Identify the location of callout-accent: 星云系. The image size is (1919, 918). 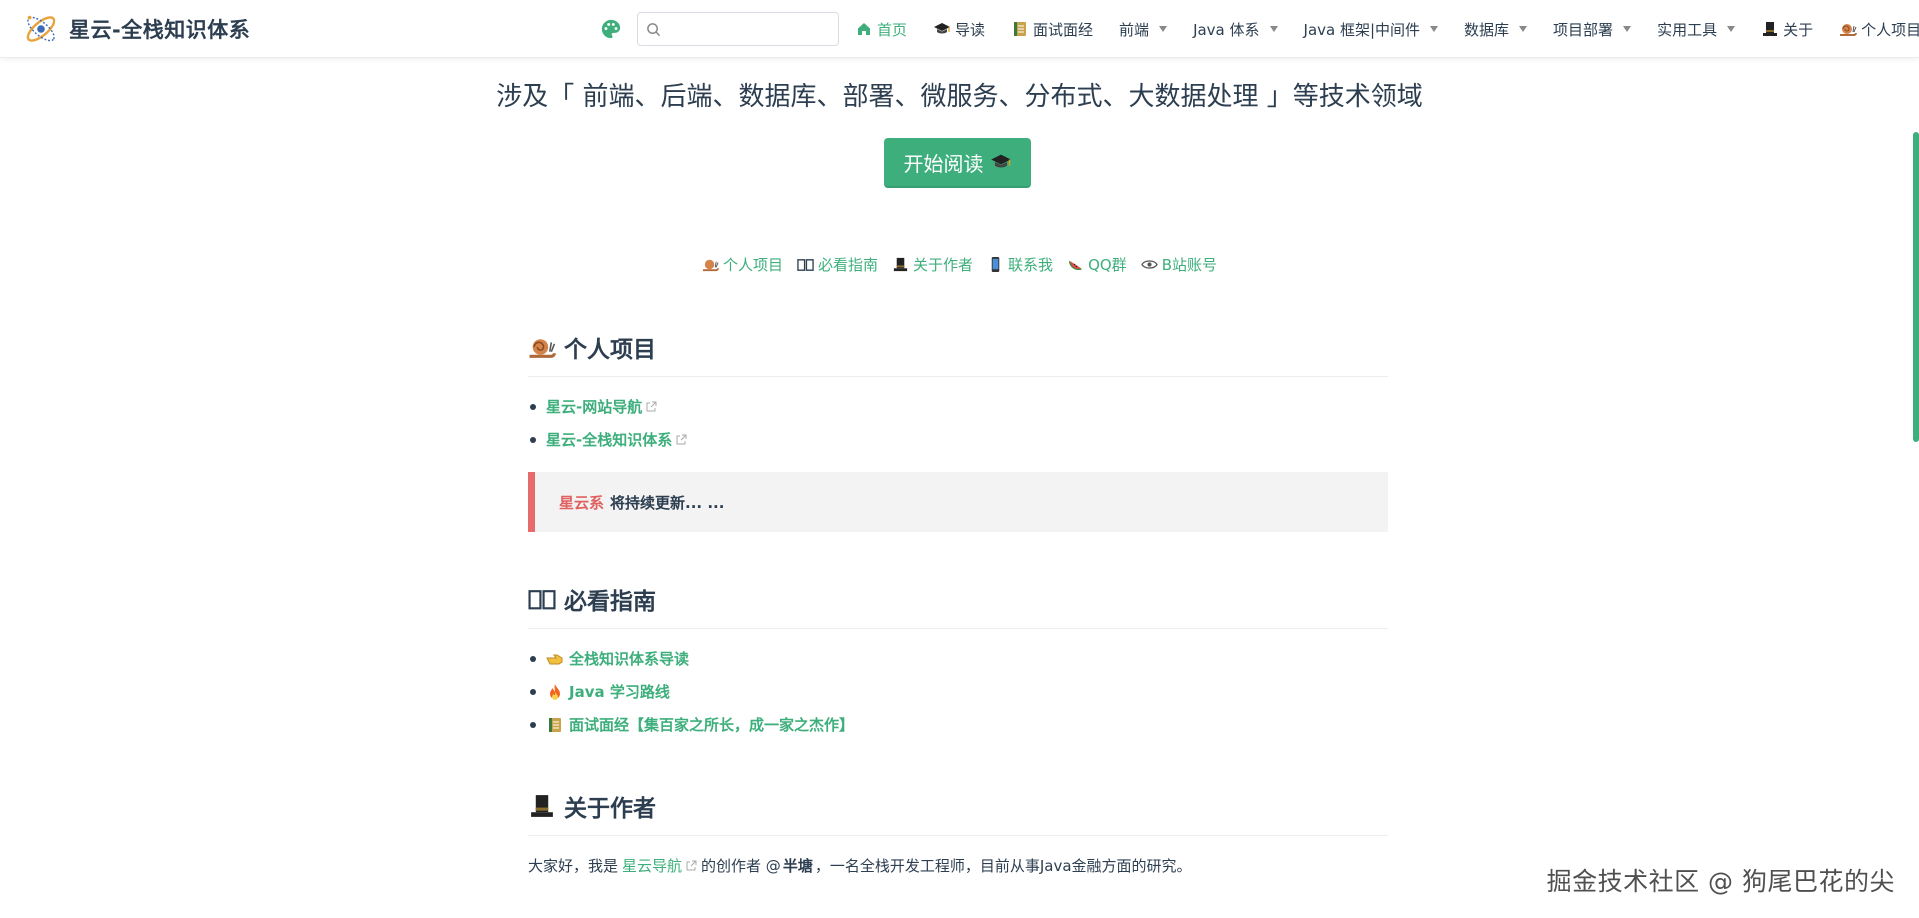
(582, 502).